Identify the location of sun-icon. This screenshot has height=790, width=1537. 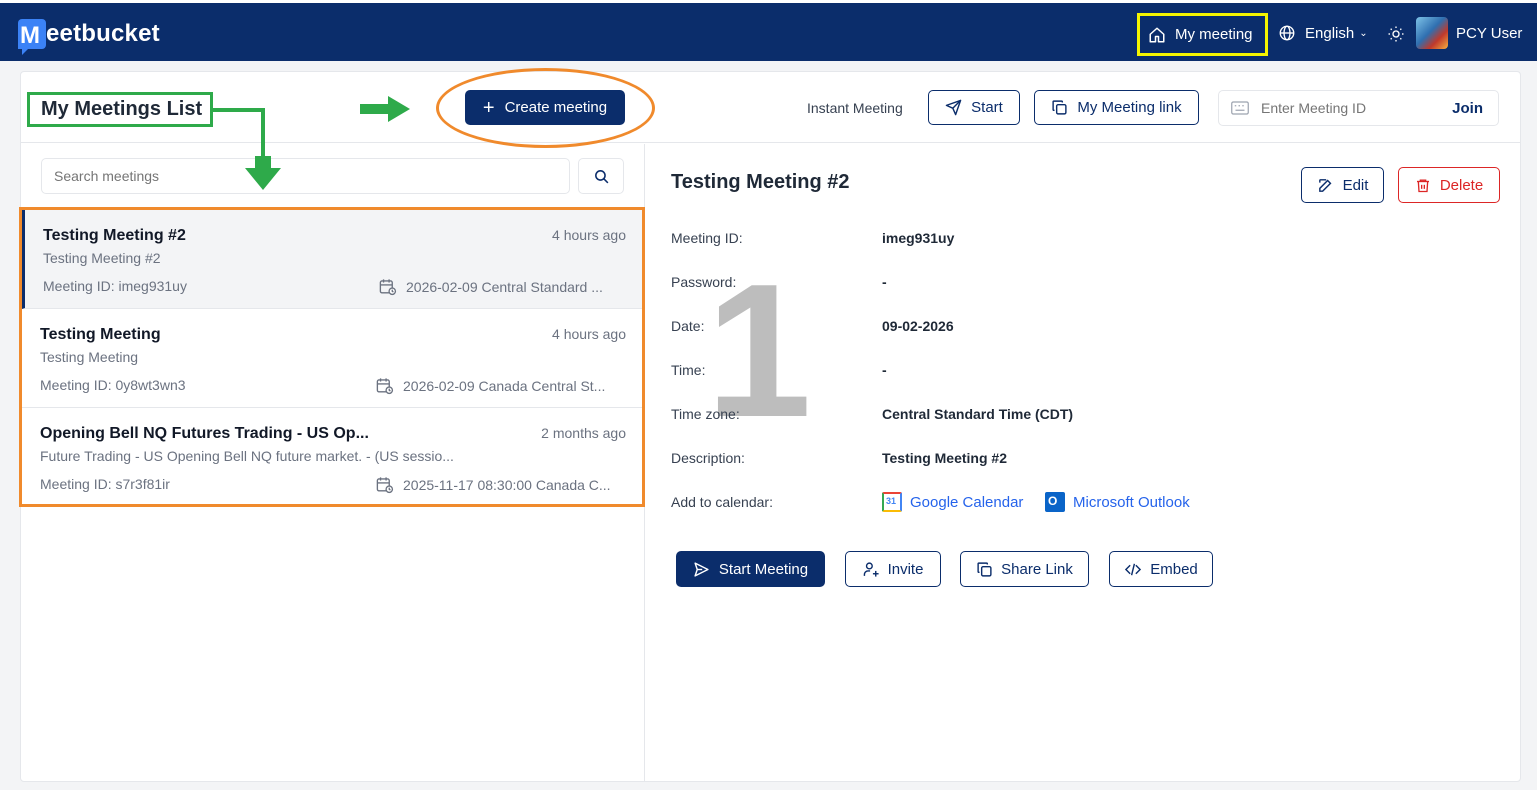
(1396, 34).